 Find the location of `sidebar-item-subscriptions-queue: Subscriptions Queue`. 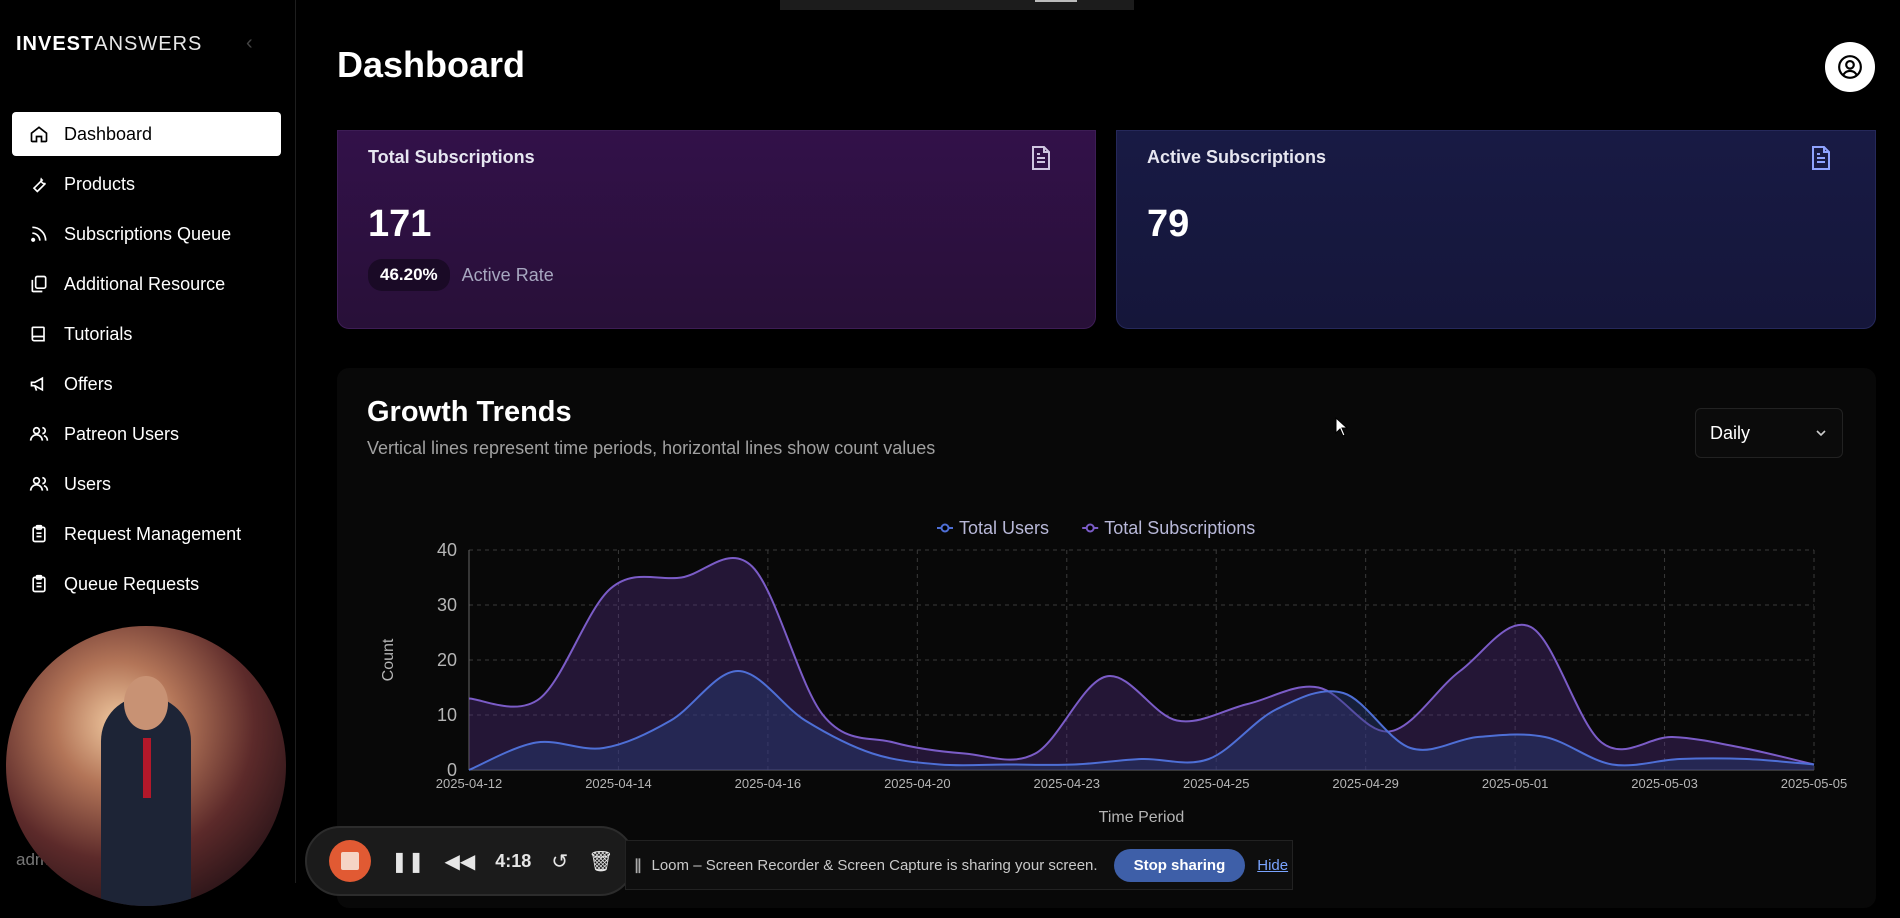

sidebar-item-subscriptions-queue: Subscriptions Queue is located at coordinates (146, 234).